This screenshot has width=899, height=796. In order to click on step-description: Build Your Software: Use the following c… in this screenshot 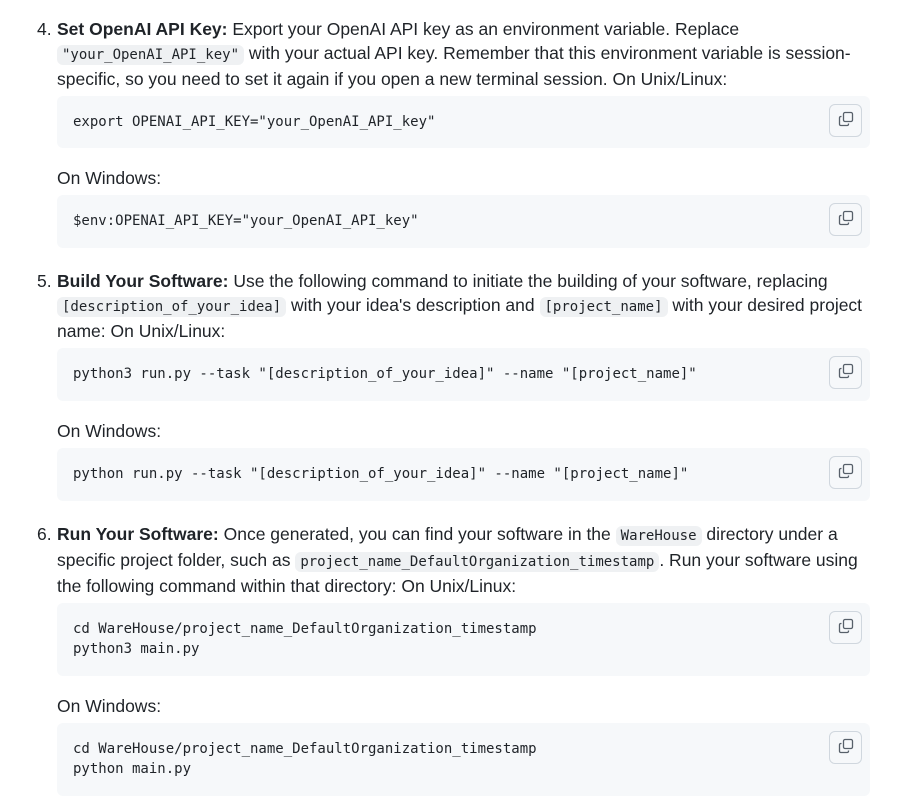, I will do `click(463, 306)`.